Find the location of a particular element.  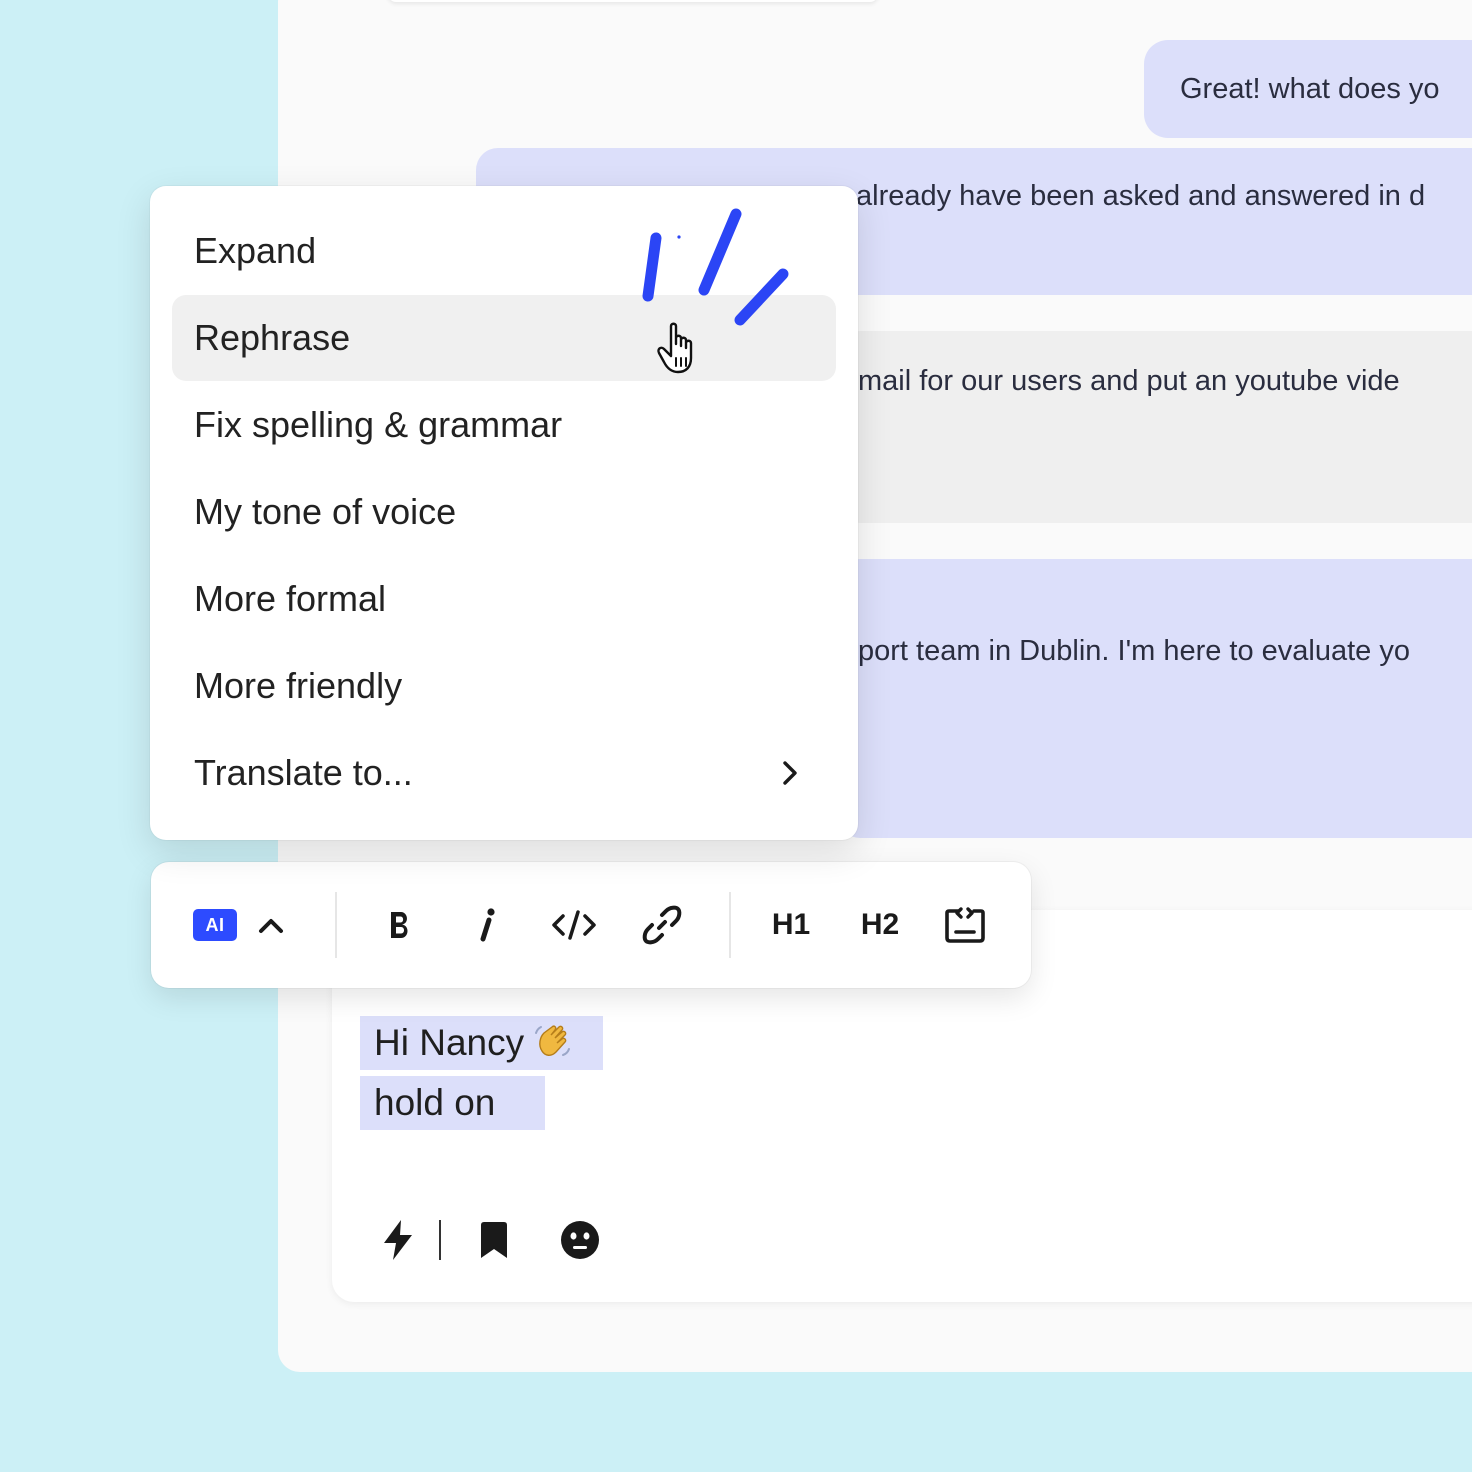

italic-icon is located at coordinates (487, 925).